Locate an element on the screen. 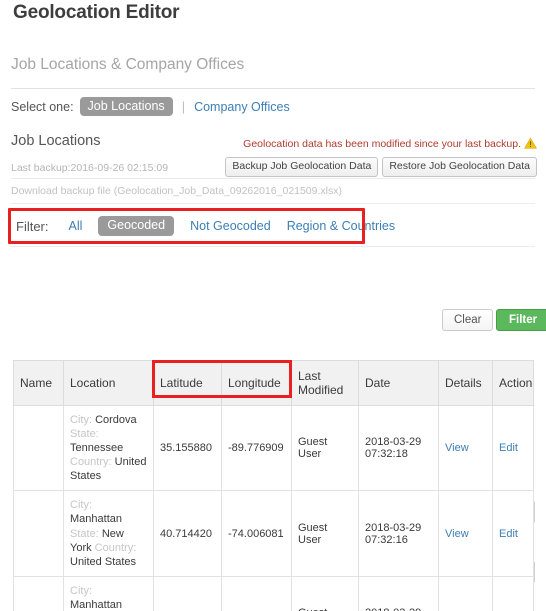 The height and width of the screenshot is (611, 546). column-header-last-modified: Last Modified is located at coordinates (325, 383).